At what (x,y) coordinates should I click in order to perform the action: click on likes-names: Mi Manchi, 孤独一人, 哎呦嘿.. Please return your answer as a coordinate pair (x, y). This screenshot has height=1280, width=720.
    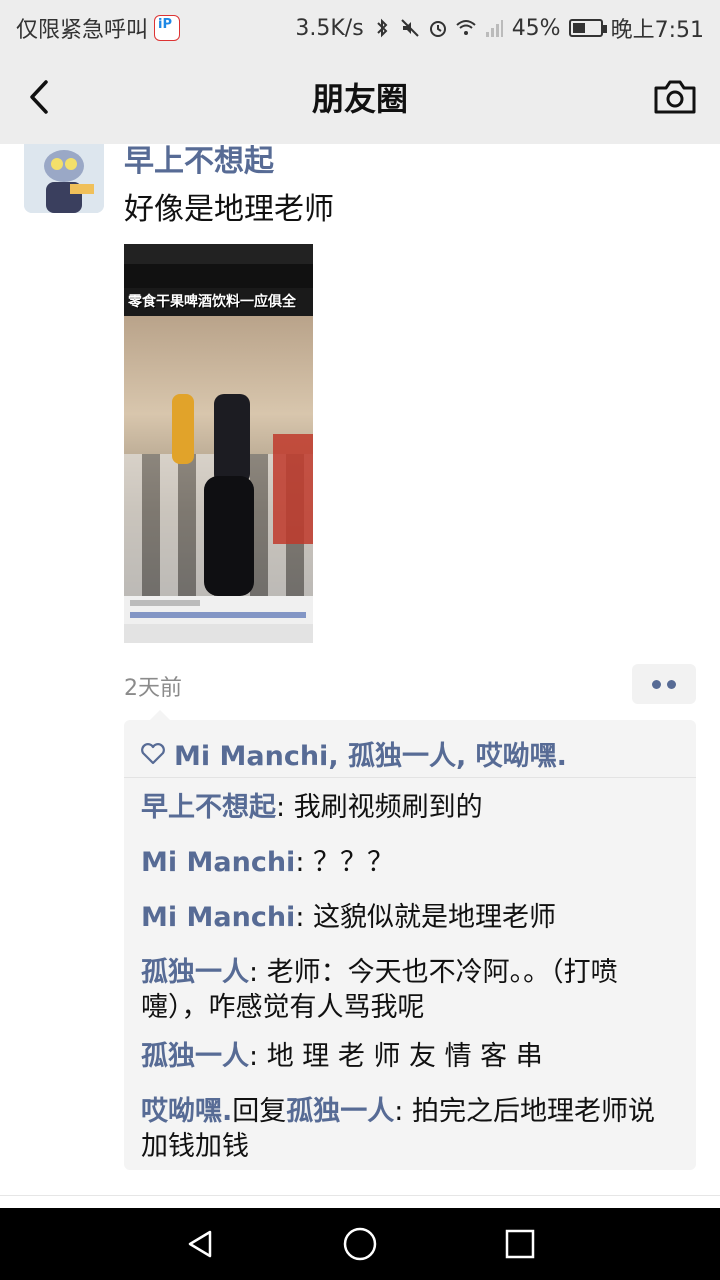
    Looking at the image, I should click on (370, 753).